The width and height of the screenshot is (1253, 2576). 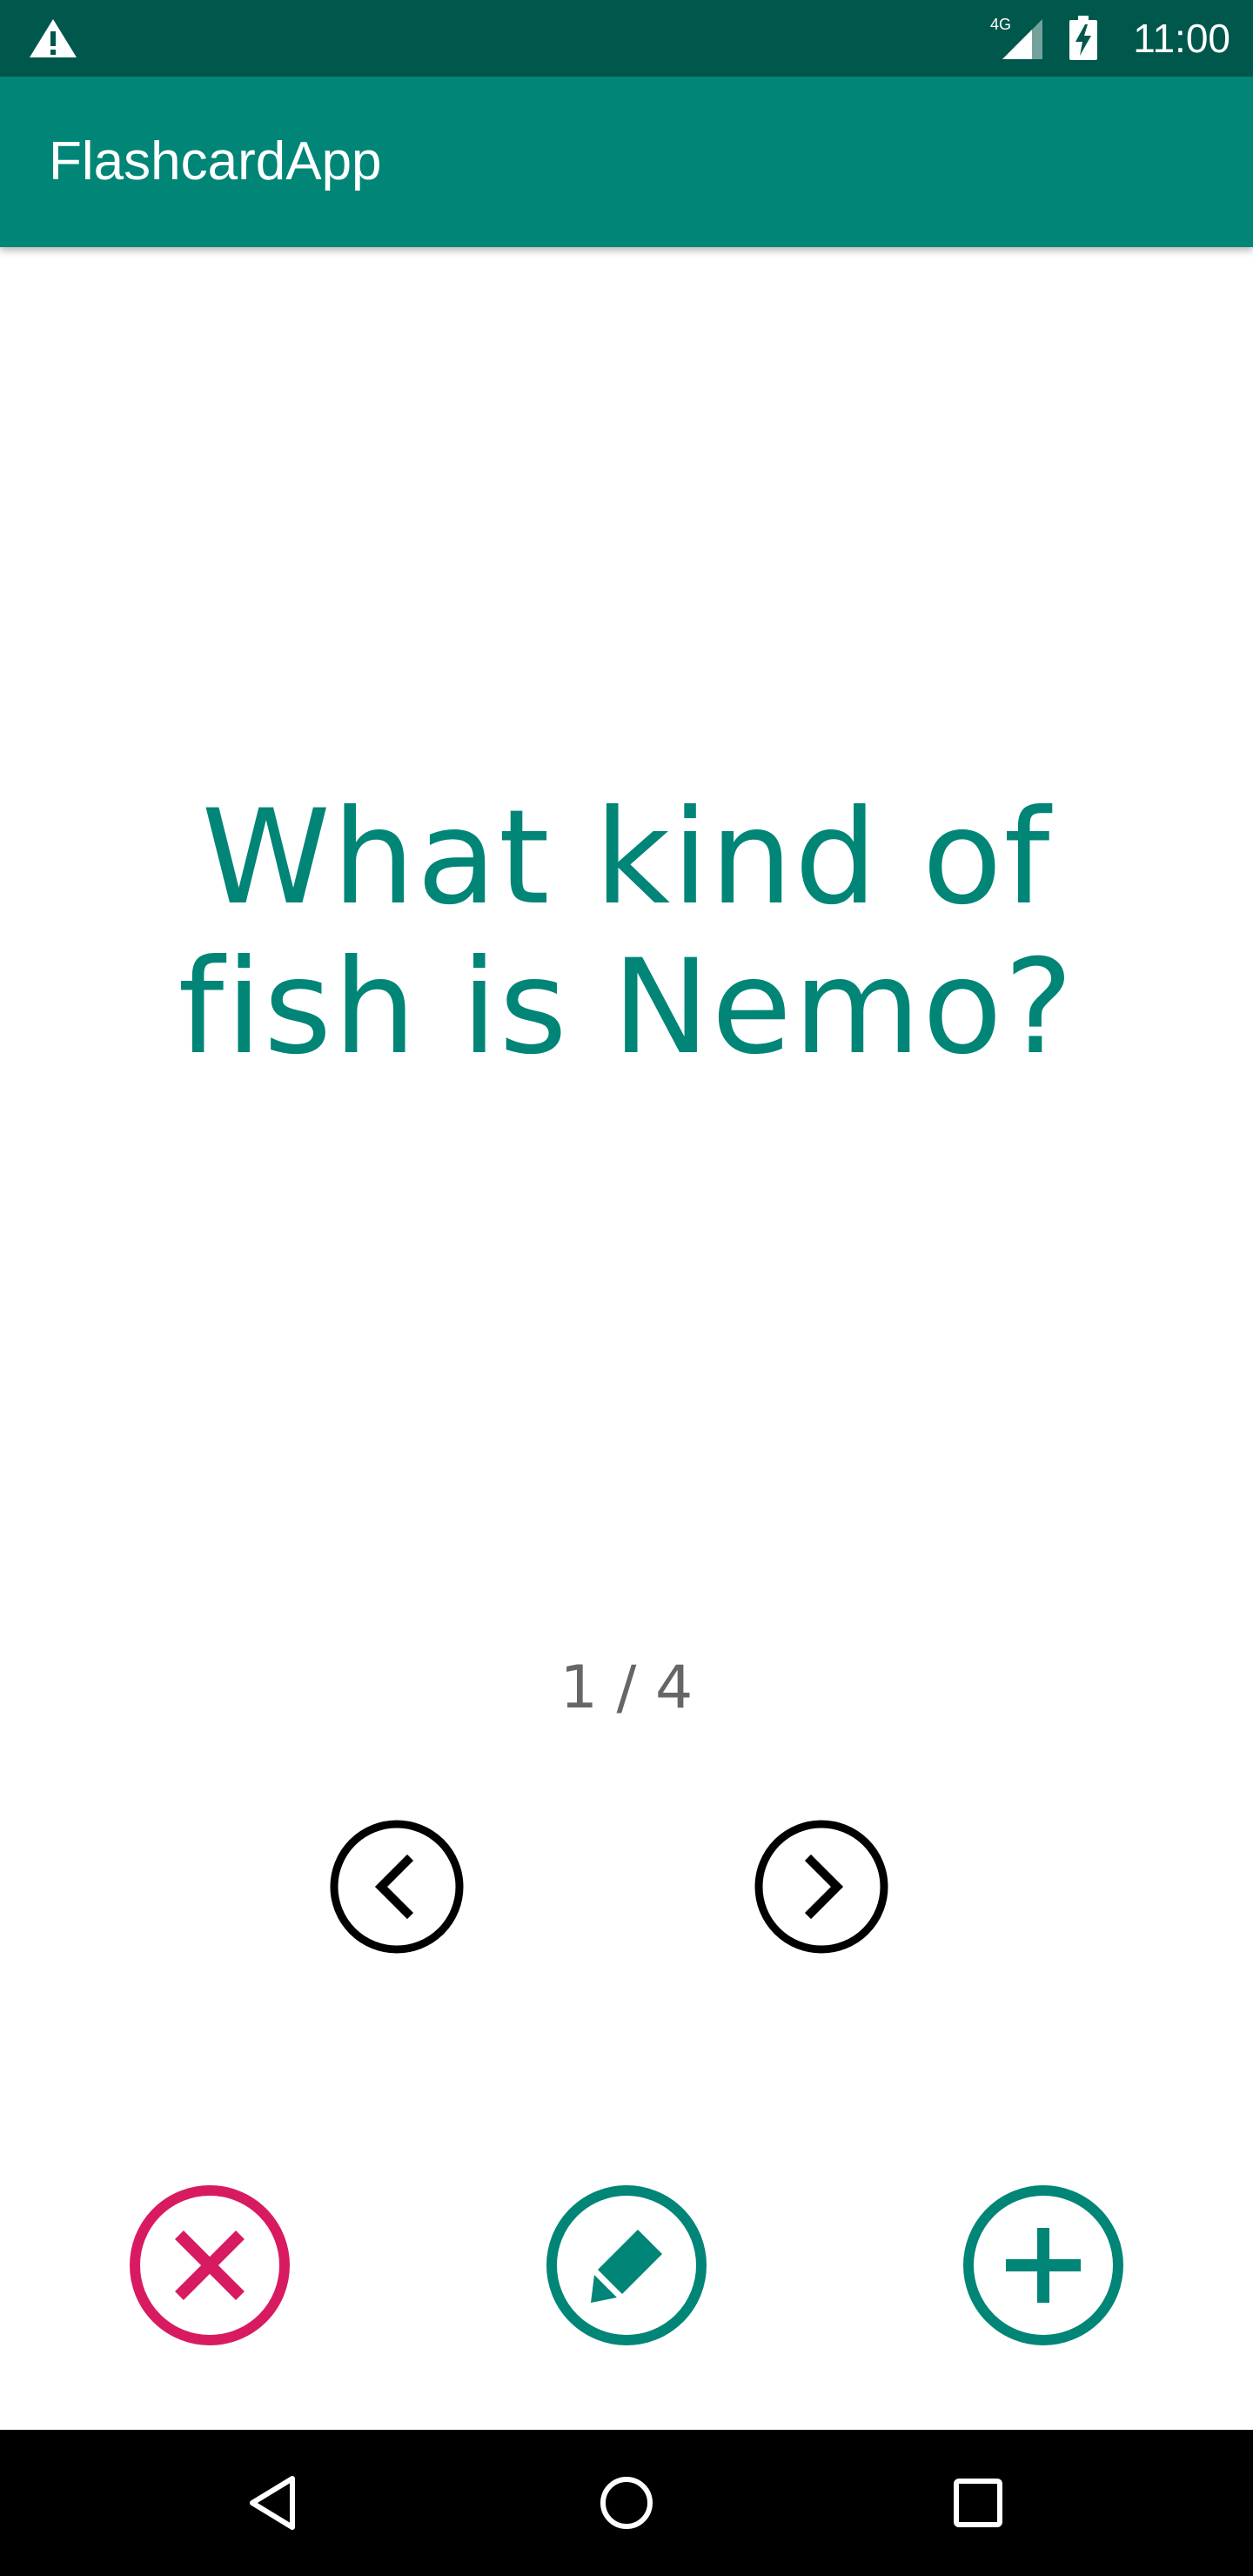 I want to click on pencil-icon, so click(x=626, y=2265).